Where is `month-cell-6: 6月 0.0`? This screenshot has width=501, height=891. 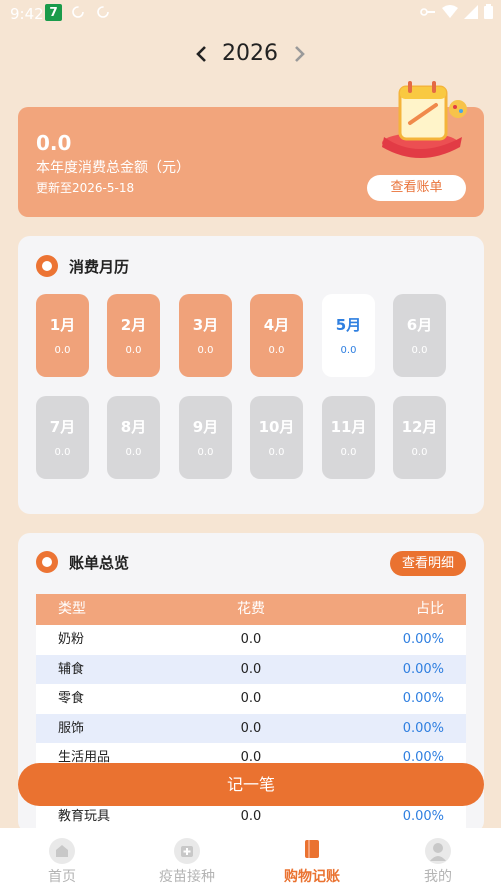 month-cell-6: 6月 0.0 is located at coordinates (419, 335).